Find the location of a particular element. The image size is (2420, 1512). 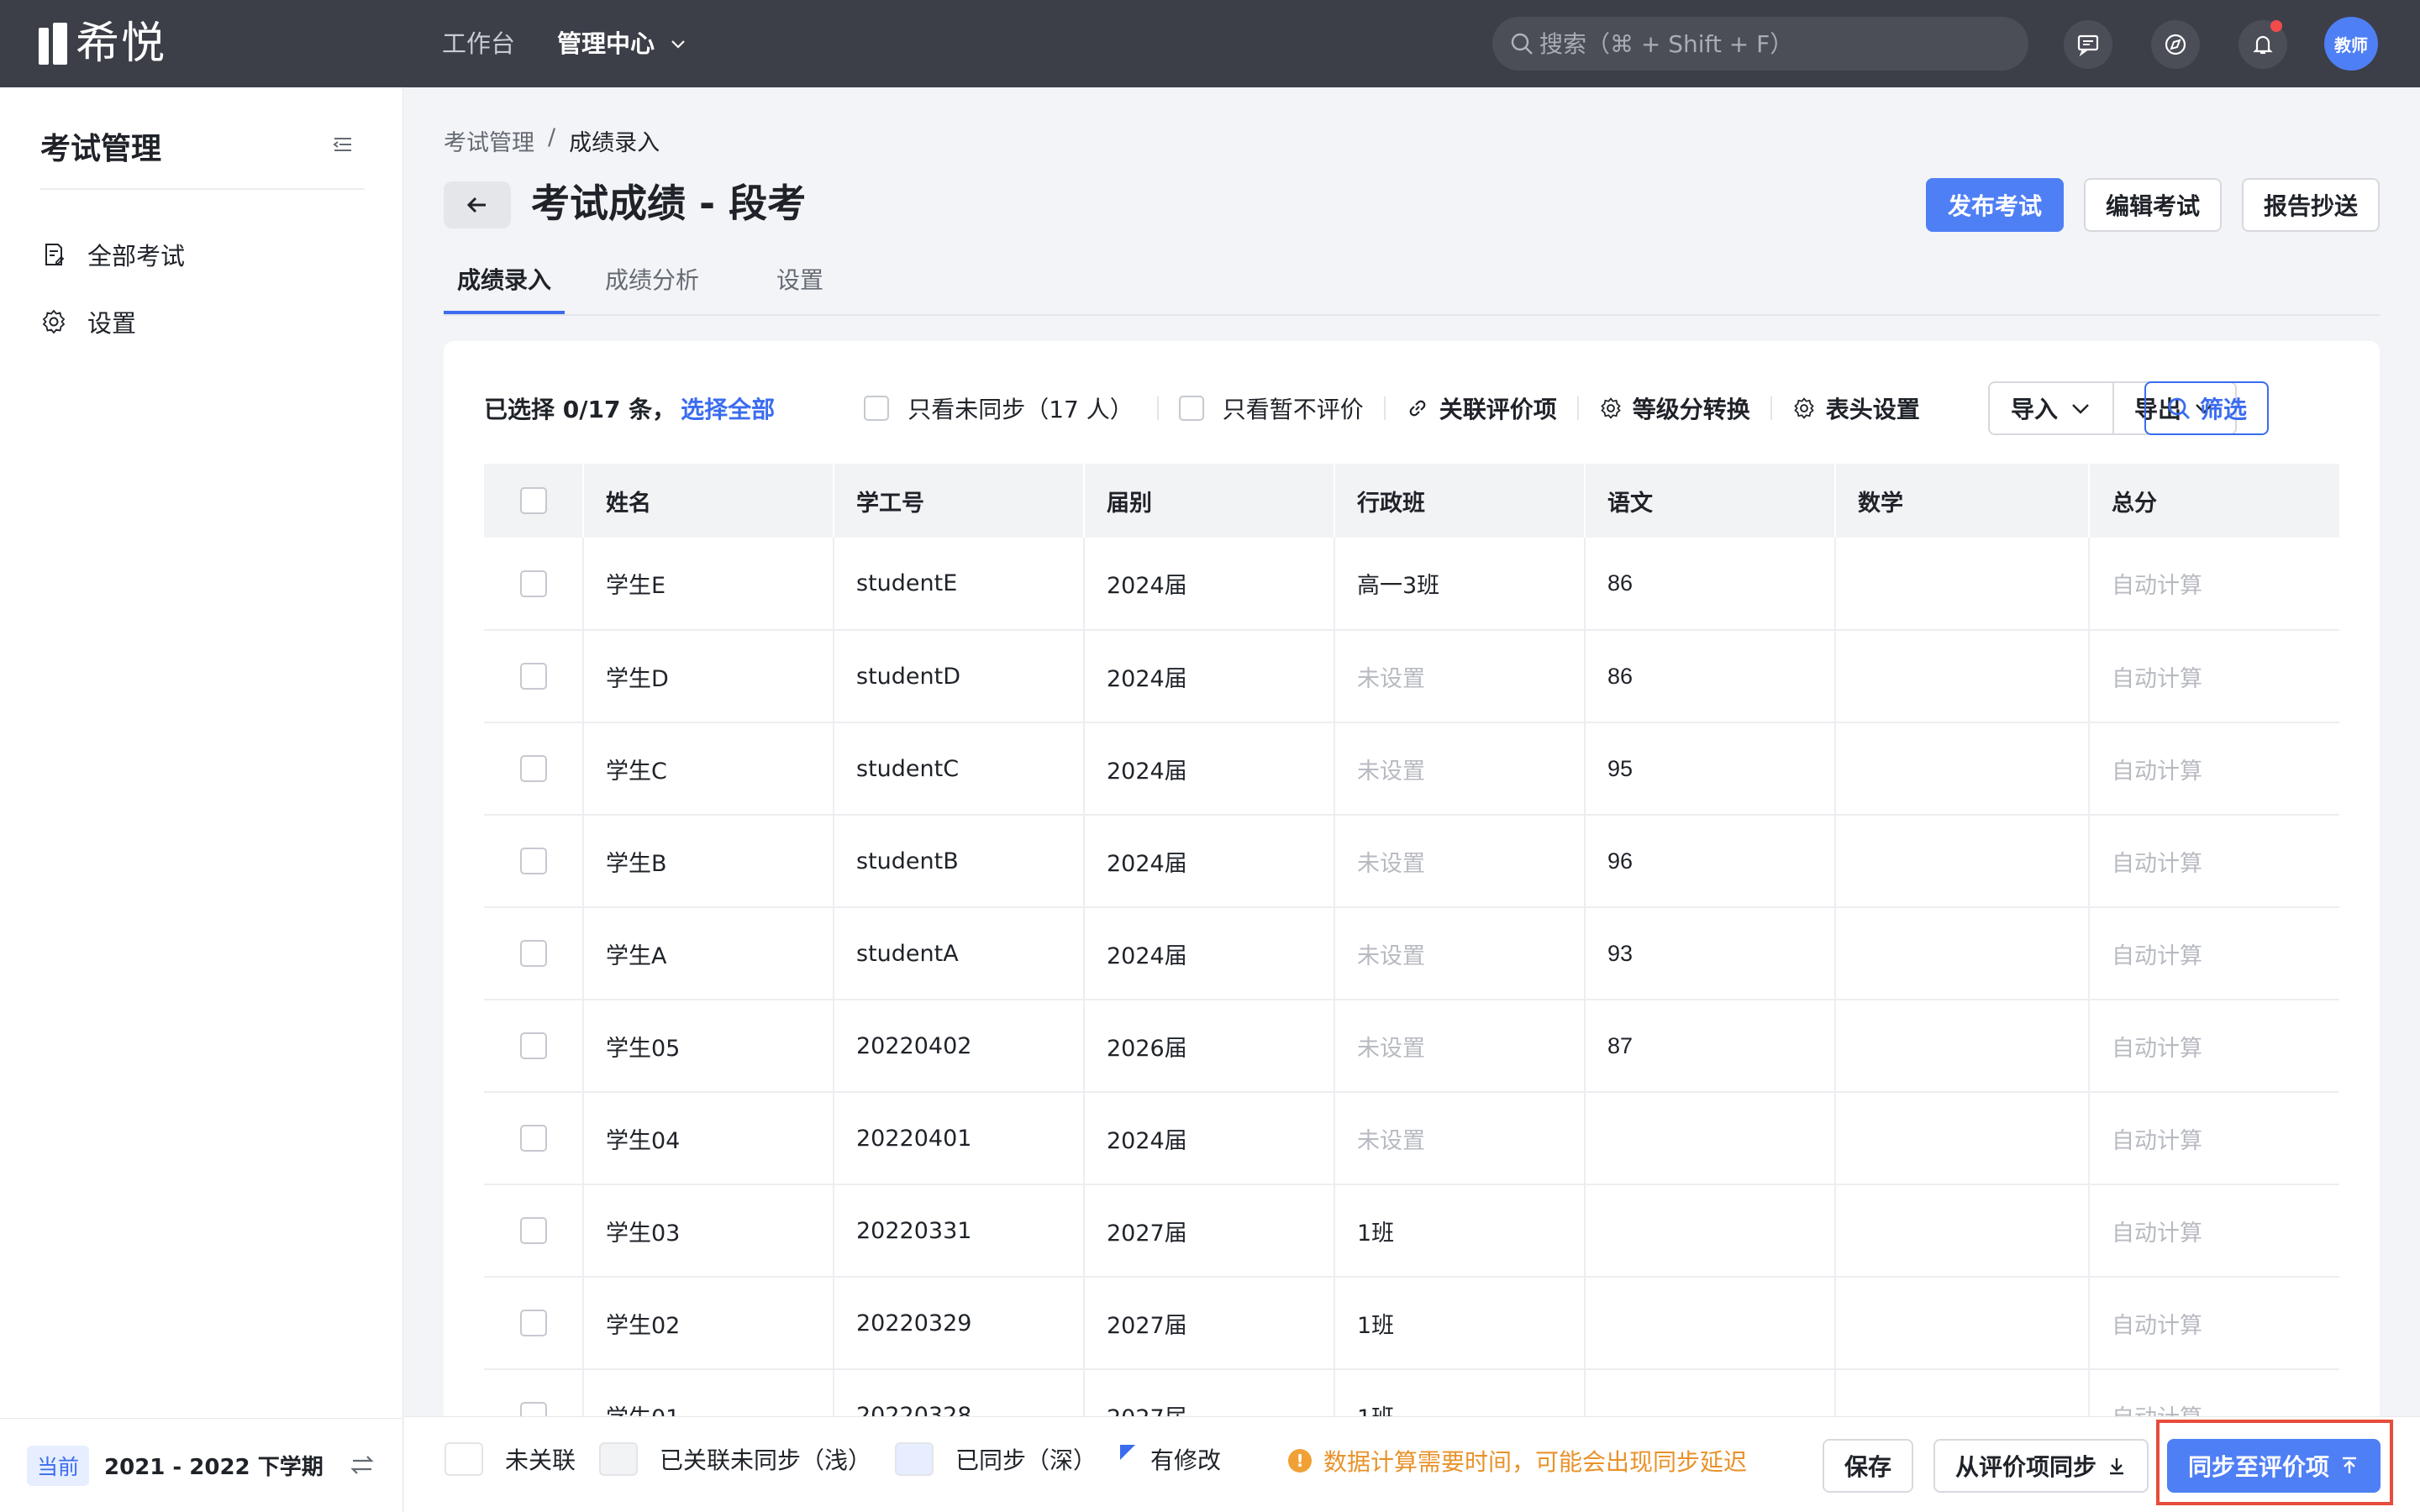

legend-synced: 已同步（深） is located at coordinates (996, 1459).